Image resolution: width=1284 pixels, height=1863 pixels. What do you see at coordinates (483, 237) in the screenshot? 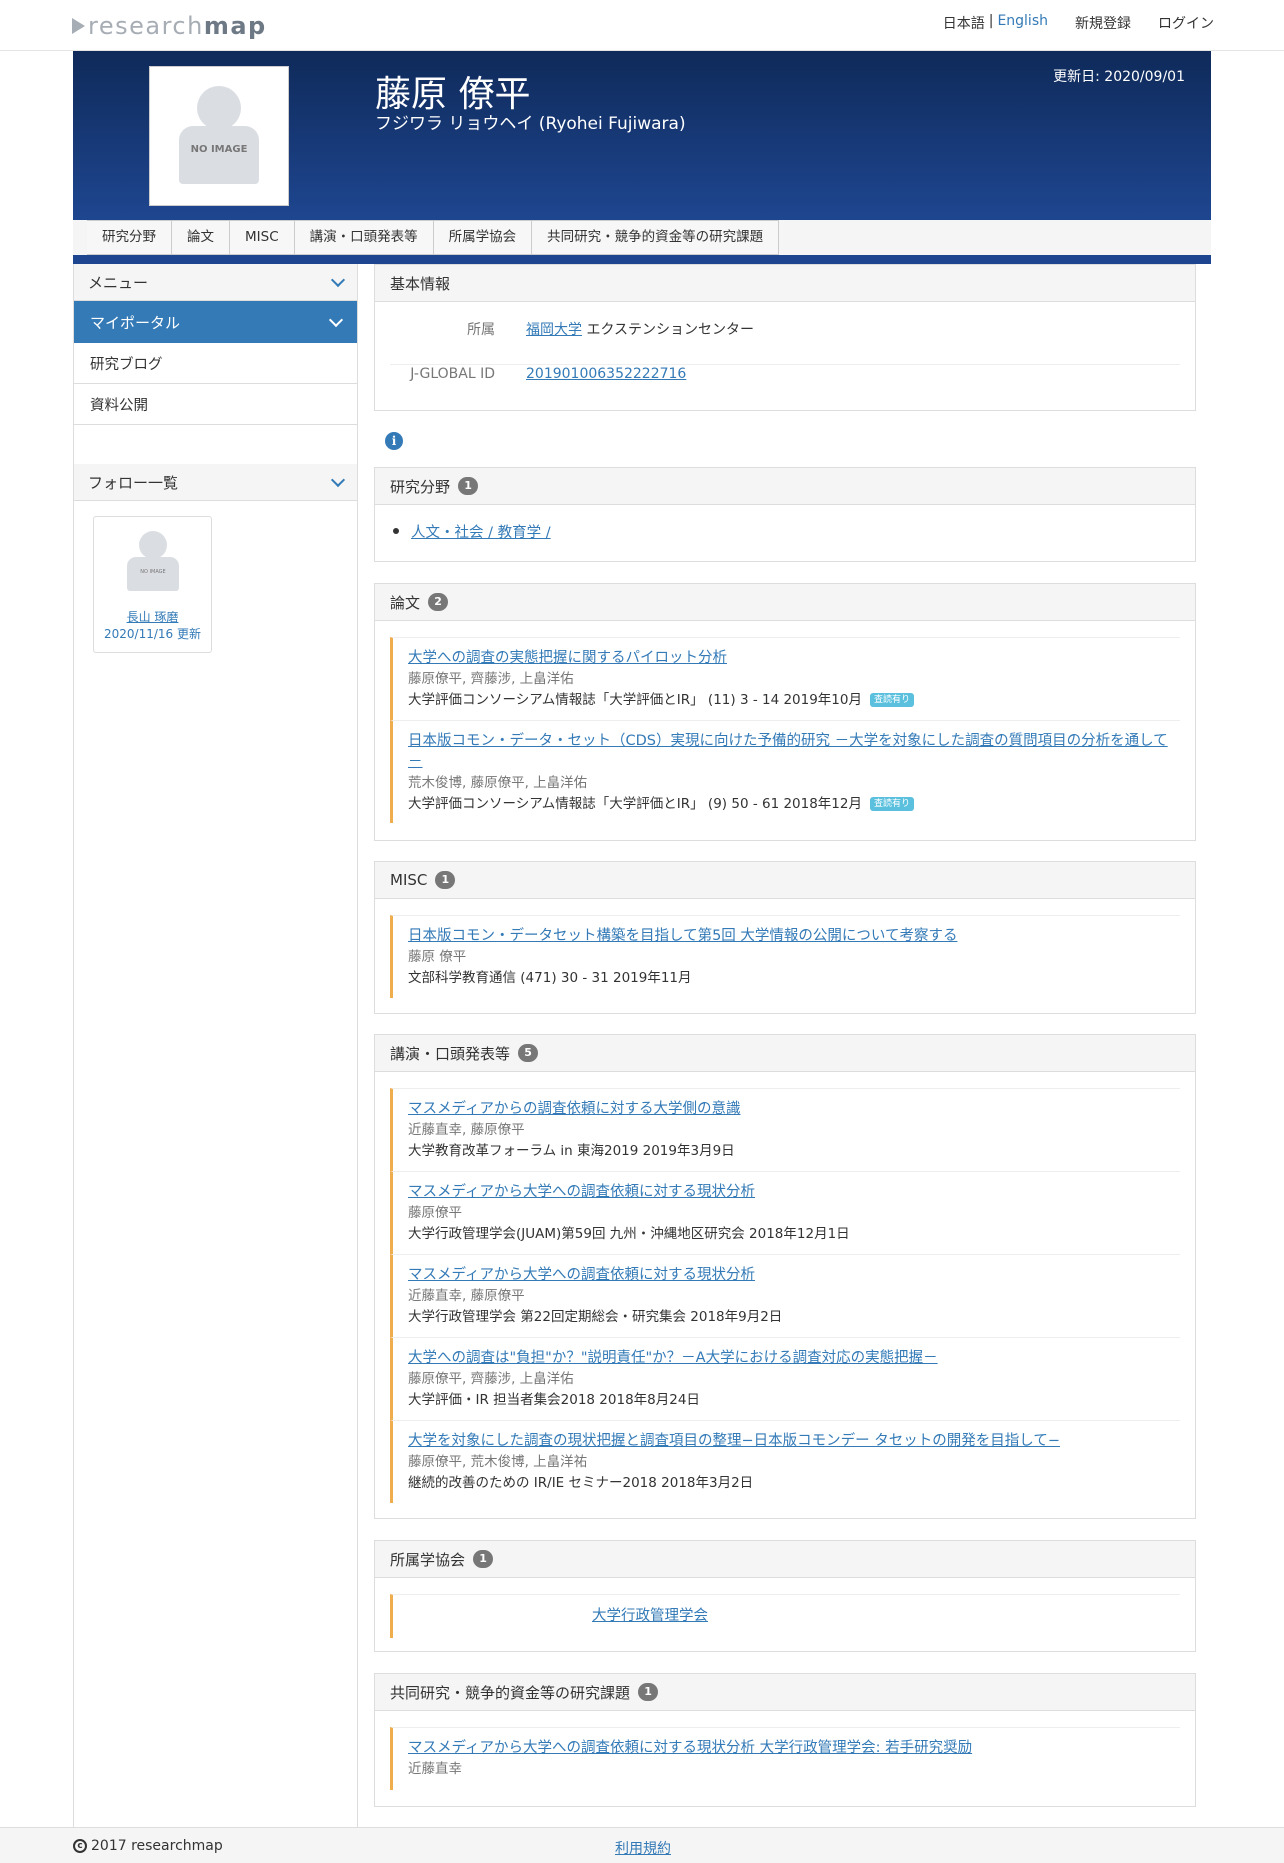
I see `tab-societies: 所属学協会` at bounding box center [483, 237].